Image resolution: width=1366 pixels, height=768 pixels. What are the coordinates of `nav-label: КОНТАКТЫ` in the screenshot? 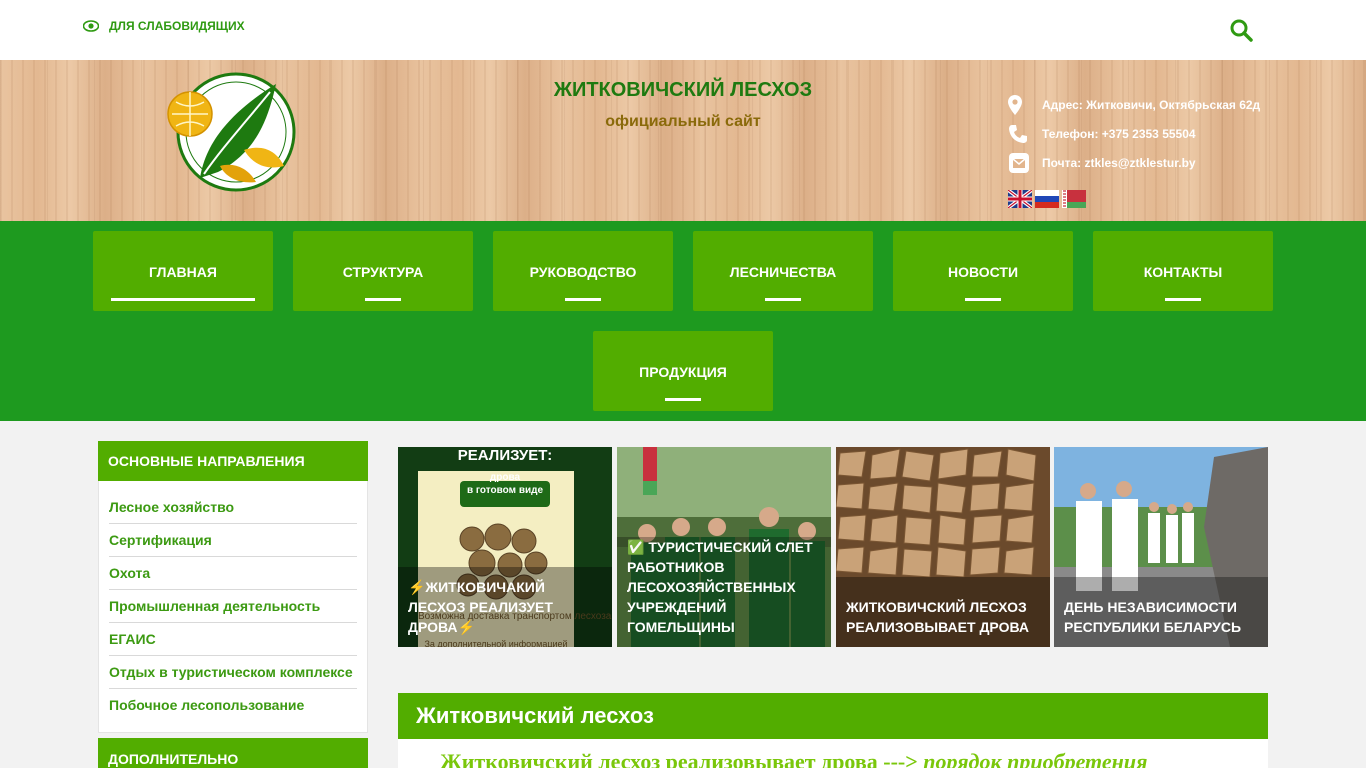 It's located at (1183, 272).